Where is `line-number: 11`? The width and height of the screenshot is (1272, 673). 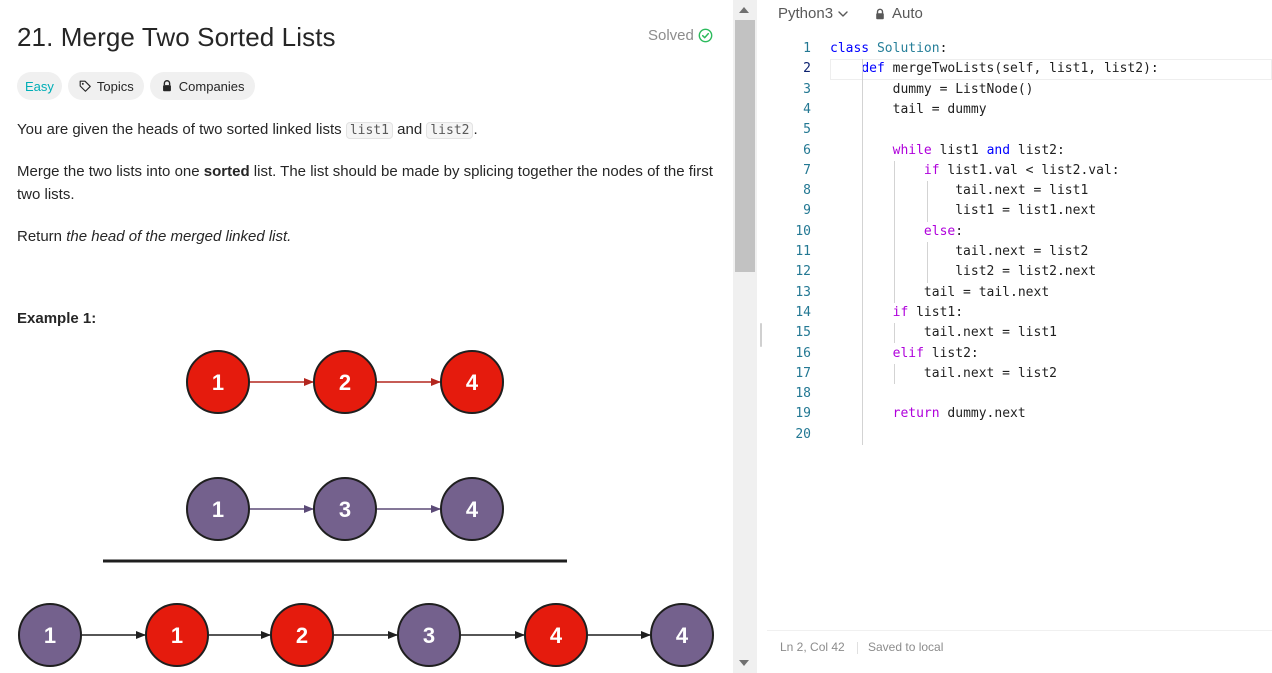
line-number: 11 is located at coordinates (803, 251).